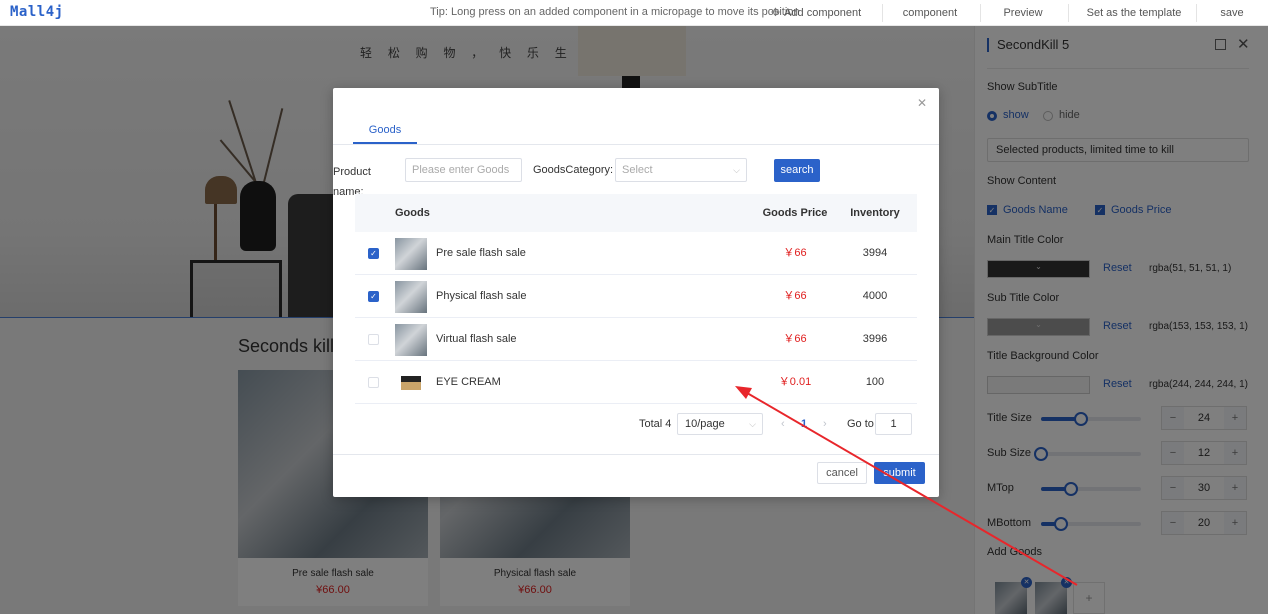 This screenshot has height=614, width=1268. What do you see at coordinates (463, 170) in the screenshot?
I see `product-name-input: Please enter Goods` at bounding box center [463, 170].